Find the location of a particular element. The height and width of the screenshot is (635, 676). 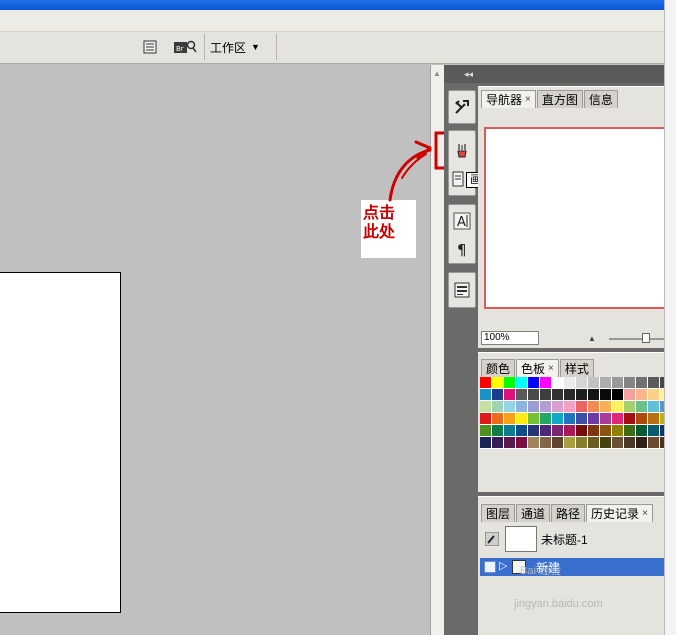

panel-collapse-bar is located at coordinates (571, 74).